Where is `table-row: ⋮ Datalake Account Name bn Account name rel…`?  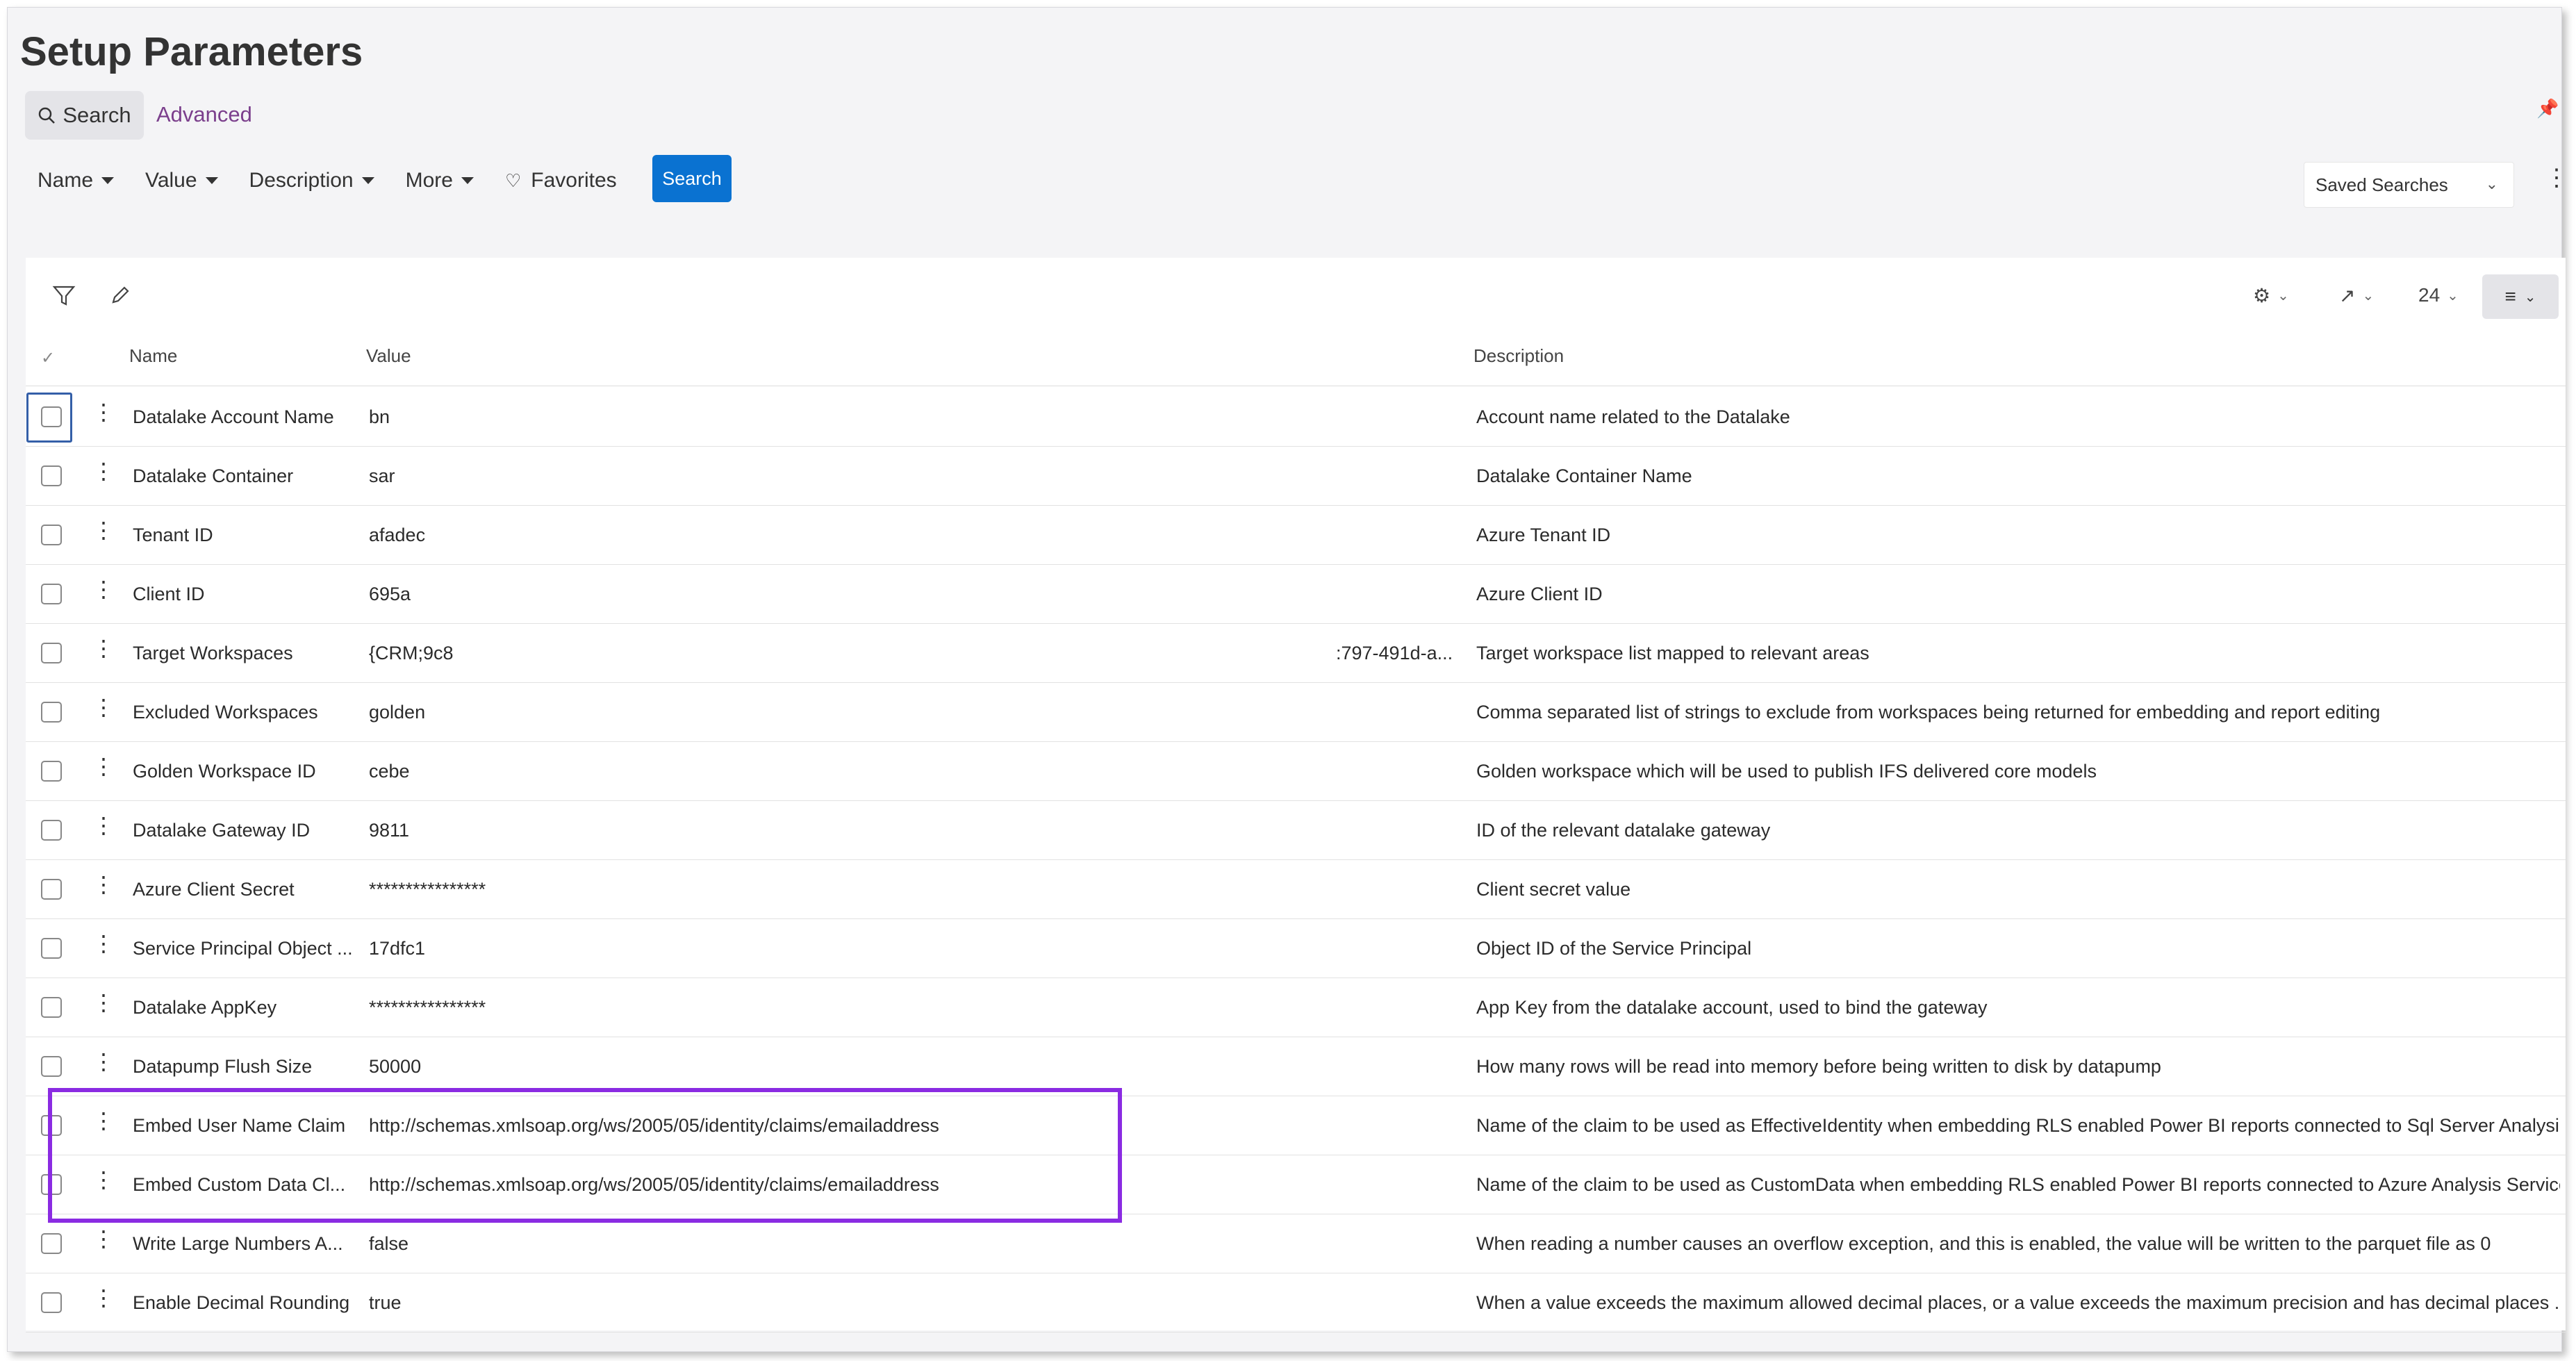
table-row: ⋮ Datalake Account Name bn Account name rel… is located at coordinates (1296, 417).